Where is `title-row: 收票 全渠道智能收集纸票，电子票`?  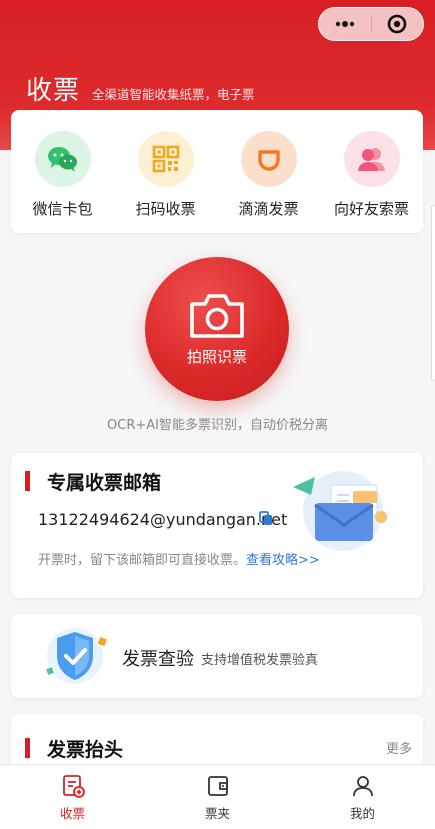 title-row: 收票 全渠道智能收集纸票，电子票 is located at coordinates (140, 88).